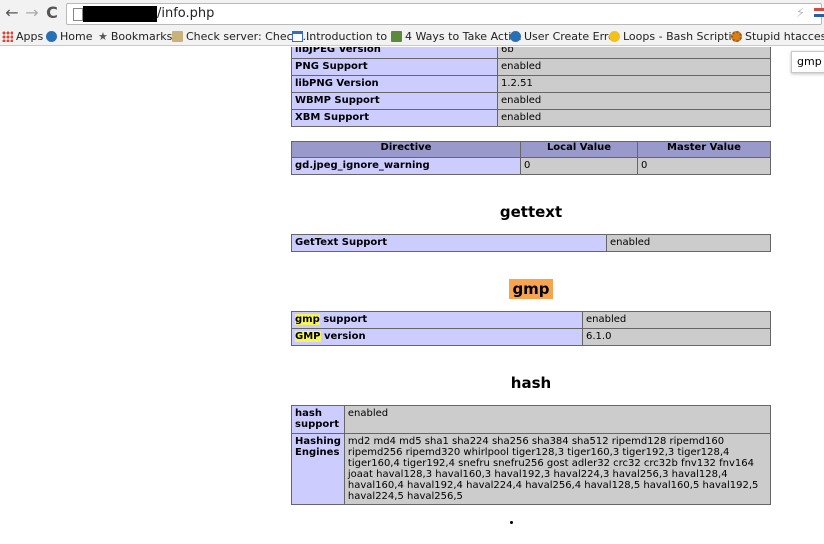  I want to click on table-row: GetText Support enabled, so click(531, 243).